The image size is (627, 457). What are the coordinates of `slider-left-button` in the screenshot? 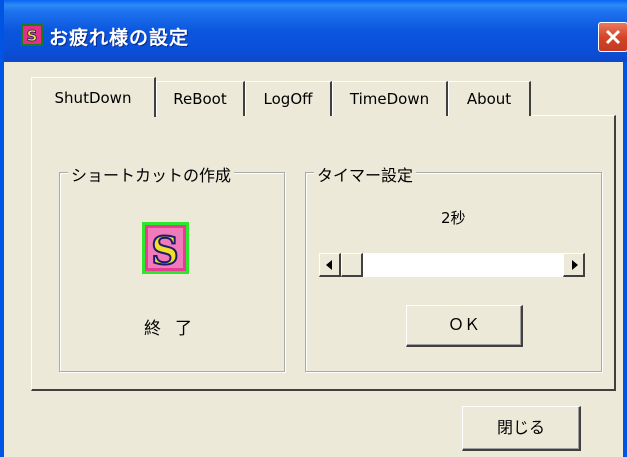 It's located at (330, 265).